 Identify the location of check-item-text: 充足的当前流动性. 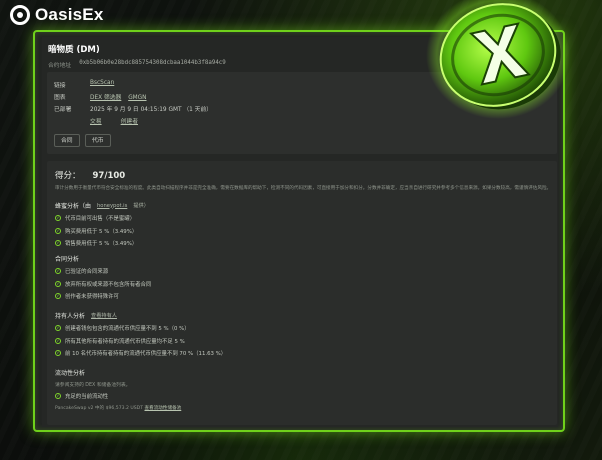
(87, 397).